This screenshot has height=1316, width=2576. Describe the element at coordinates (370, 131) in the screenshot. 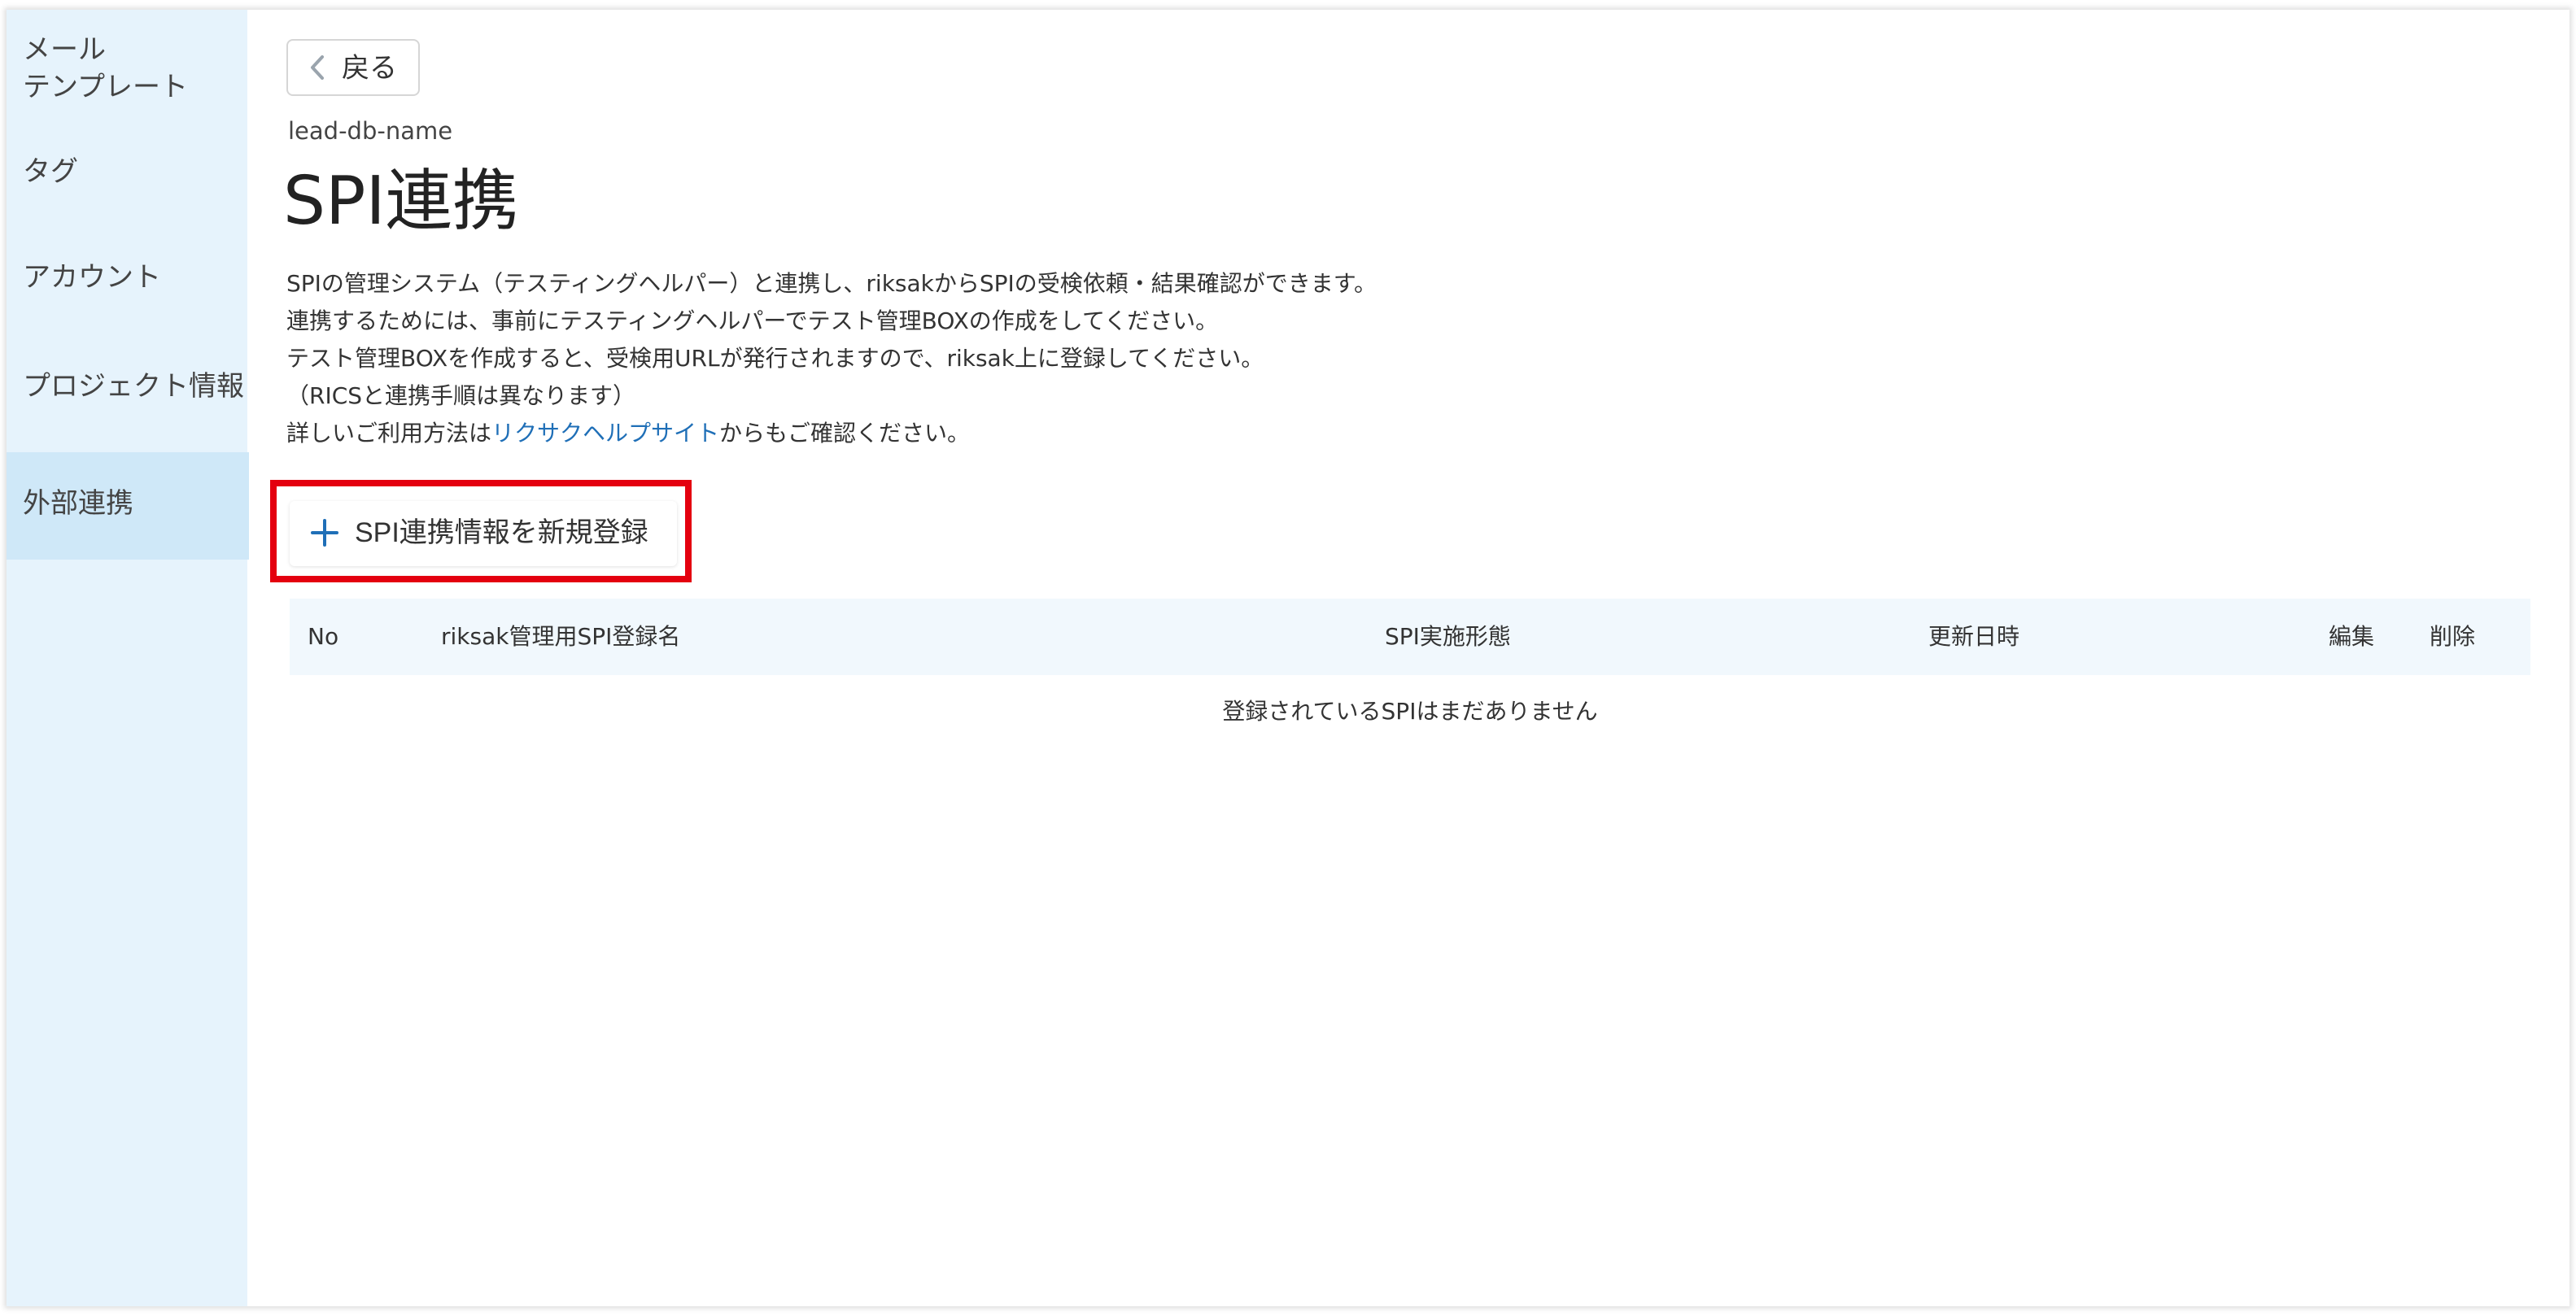

I see `db-name: lead-db-name` at that location.